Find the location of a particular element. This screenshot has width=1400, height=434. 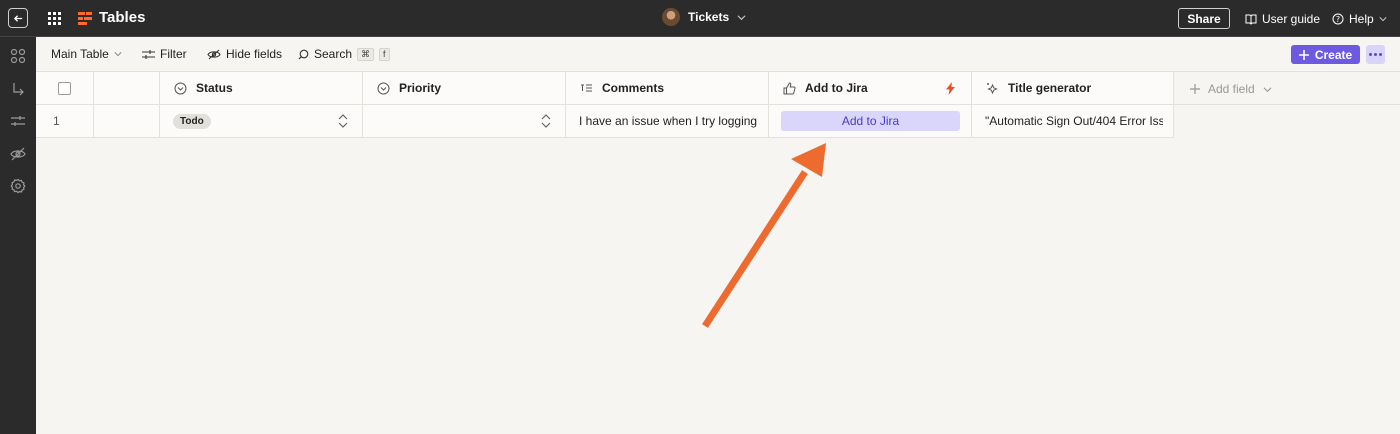

create-button: Create is located at coordinates (1325, 54).